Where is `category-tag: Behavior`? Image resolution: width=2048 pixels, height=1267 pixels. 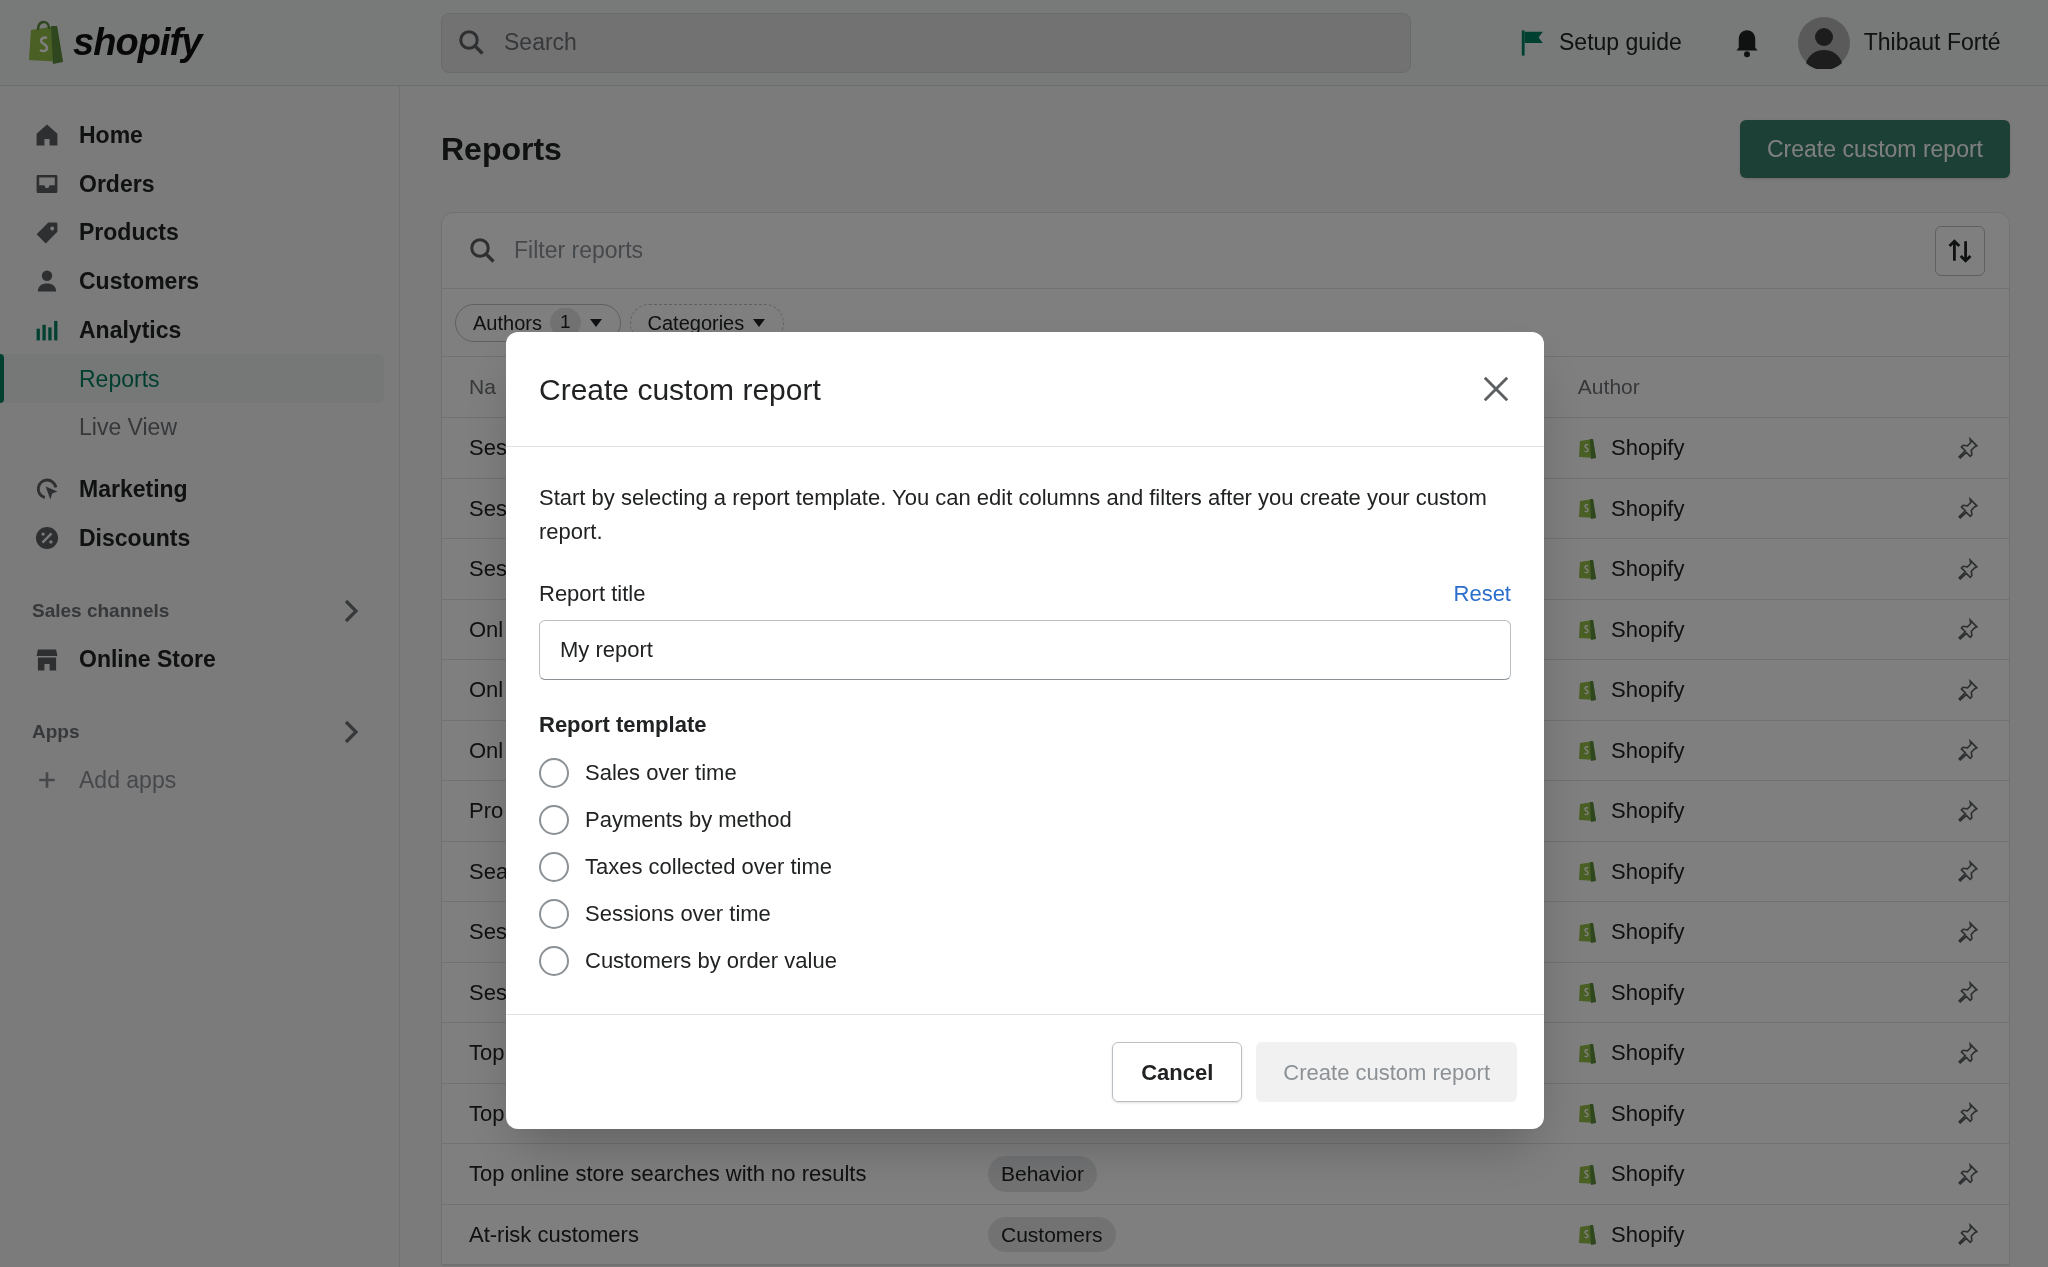
category-tag: Behavior is located at coordinates (1042, 1174).